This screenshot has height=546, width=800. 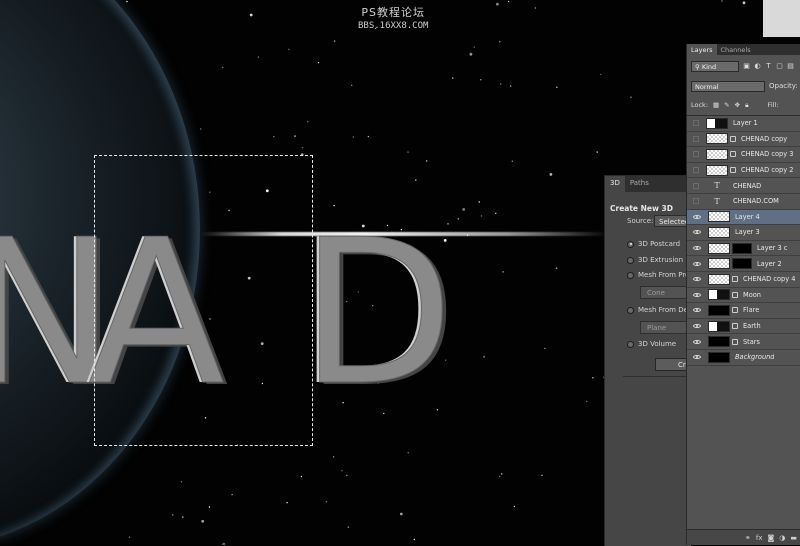 What do you see at coordinates (655, 260) in the screenshot?
I see `option-3d-extrusion: 3D Extrusion` at bounding box center [655, 260].